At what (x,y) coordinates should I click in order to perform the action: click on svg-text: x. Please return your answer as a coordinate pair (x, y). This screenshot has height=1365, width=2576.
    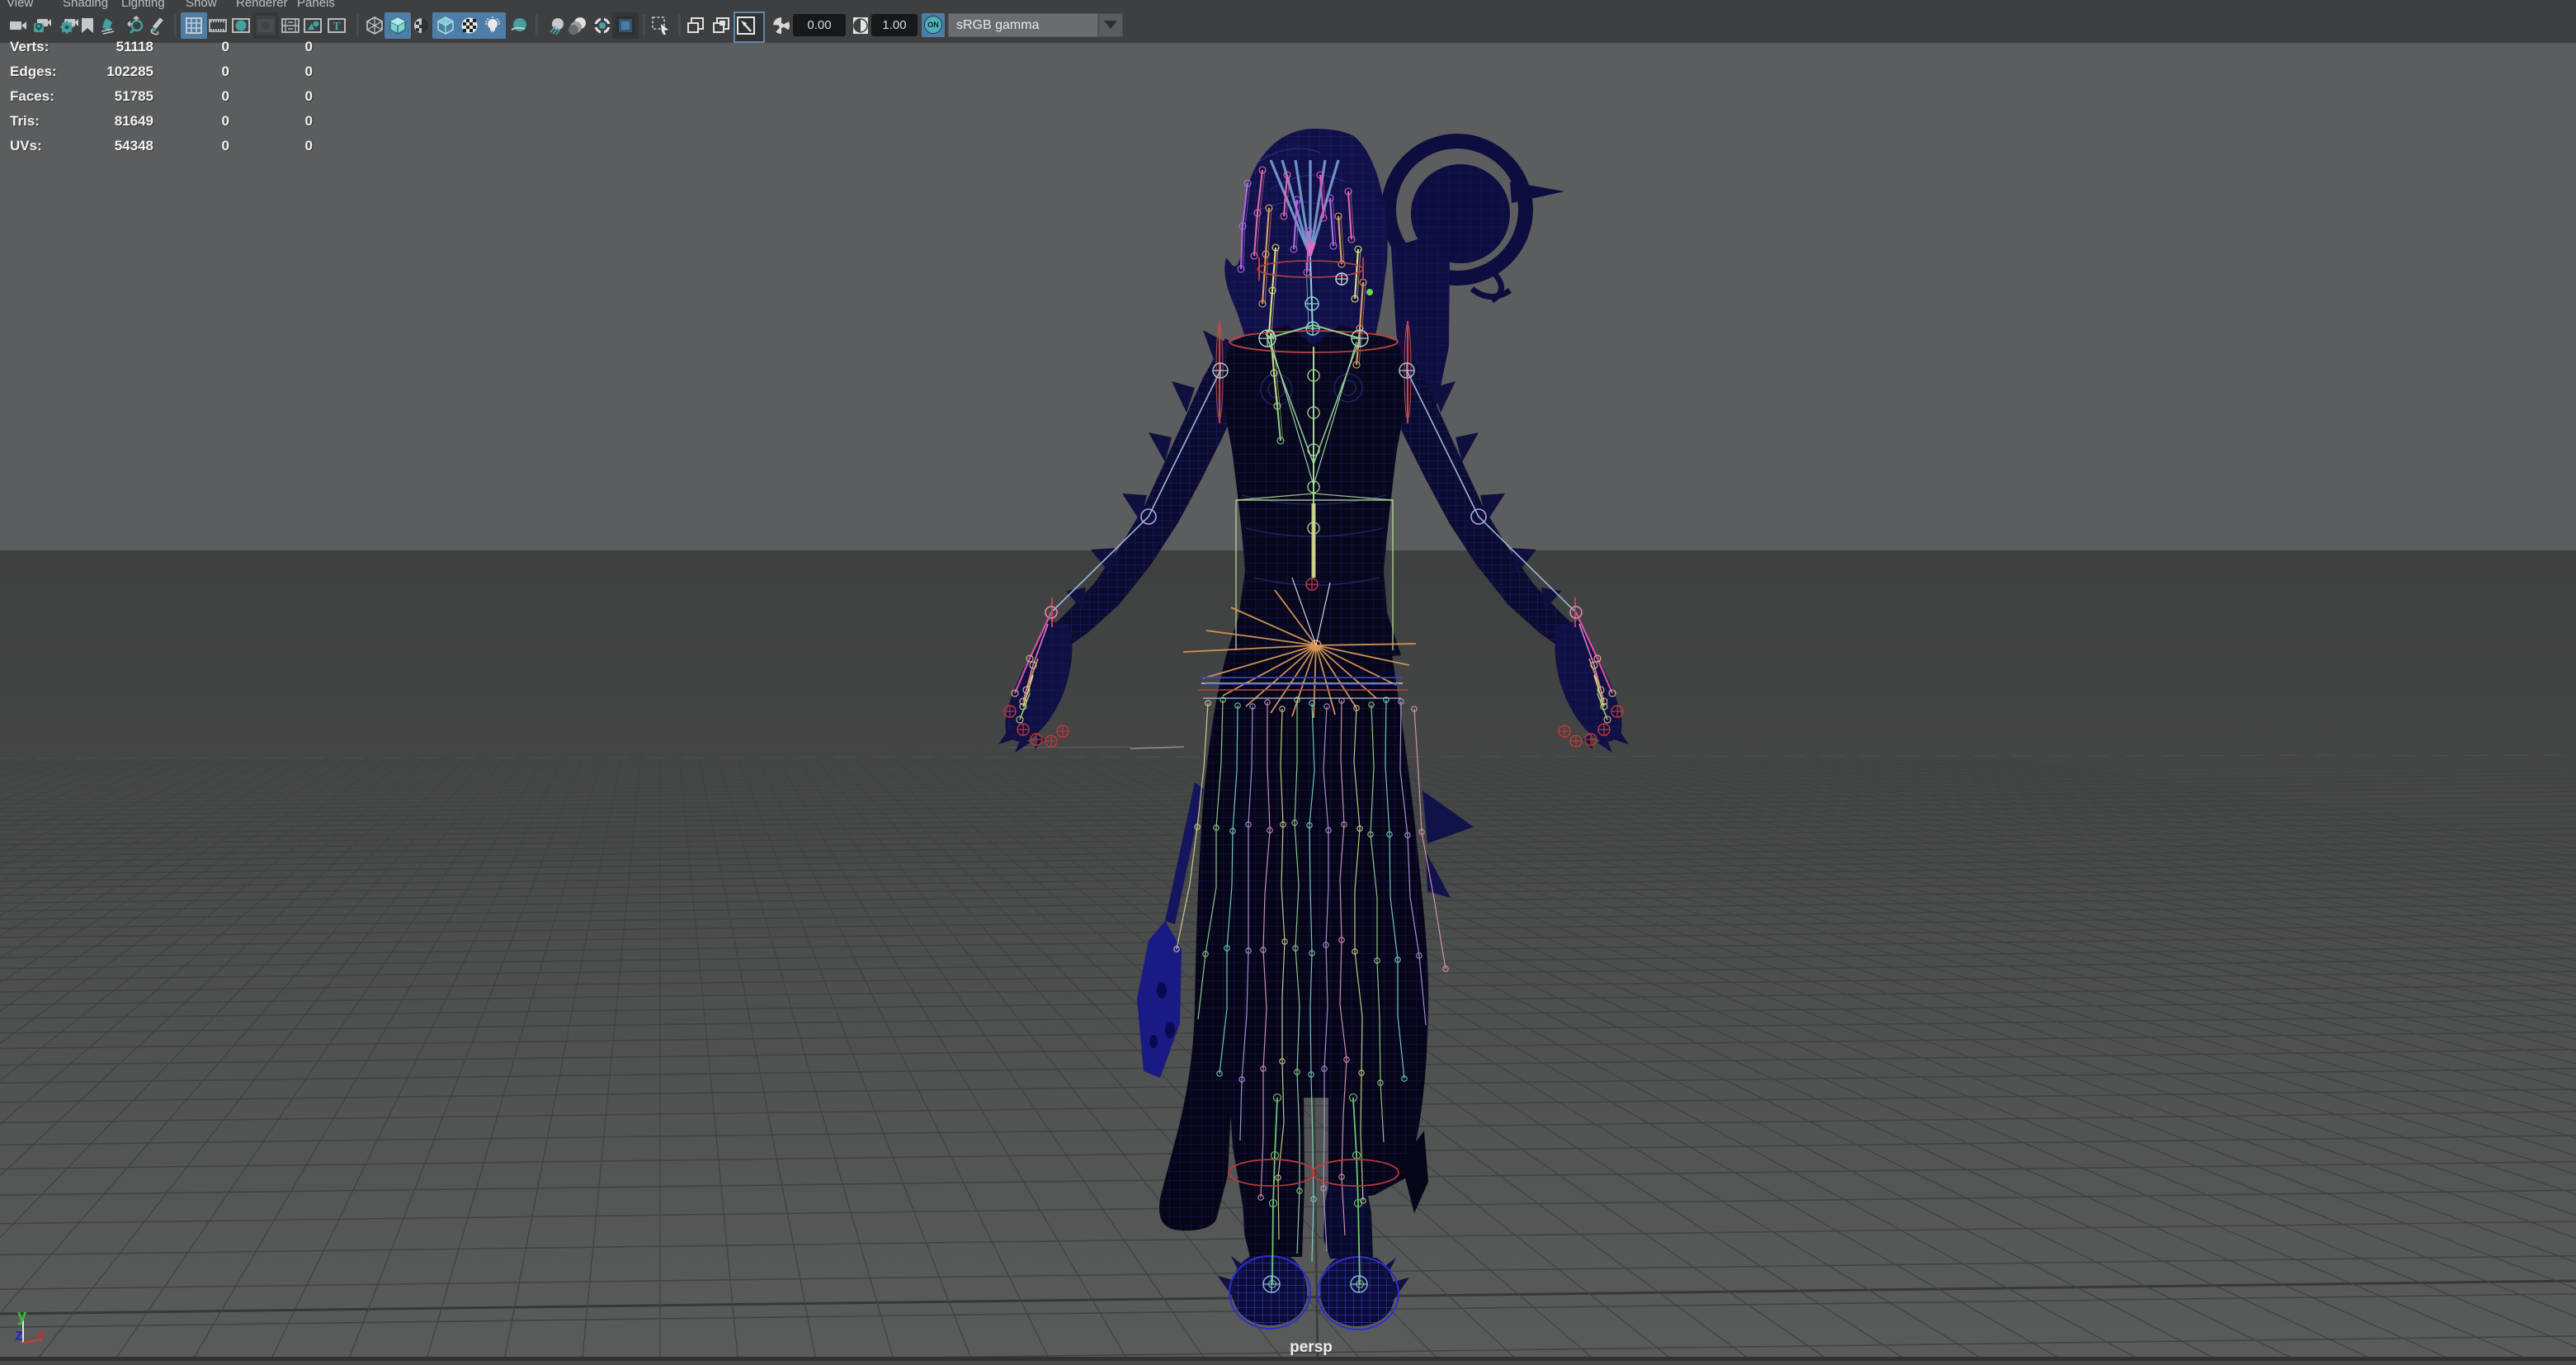
    Looking at the image, I should click on (41, 1334).